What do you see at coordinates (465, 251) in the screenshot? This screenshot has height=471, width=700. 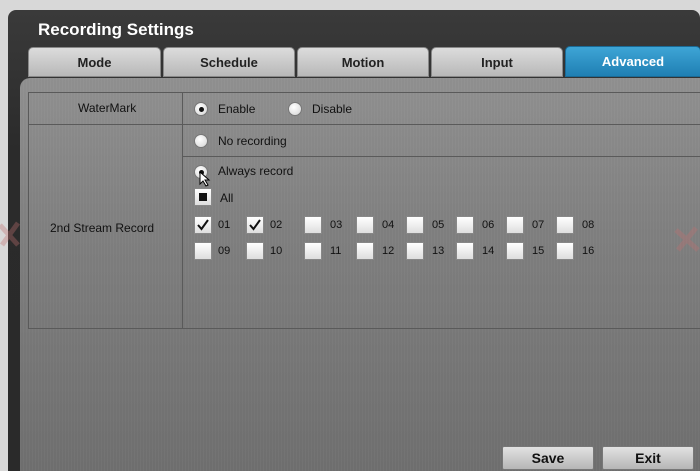 I see `channel-14-checkbox` at bounding box center [465, 251].